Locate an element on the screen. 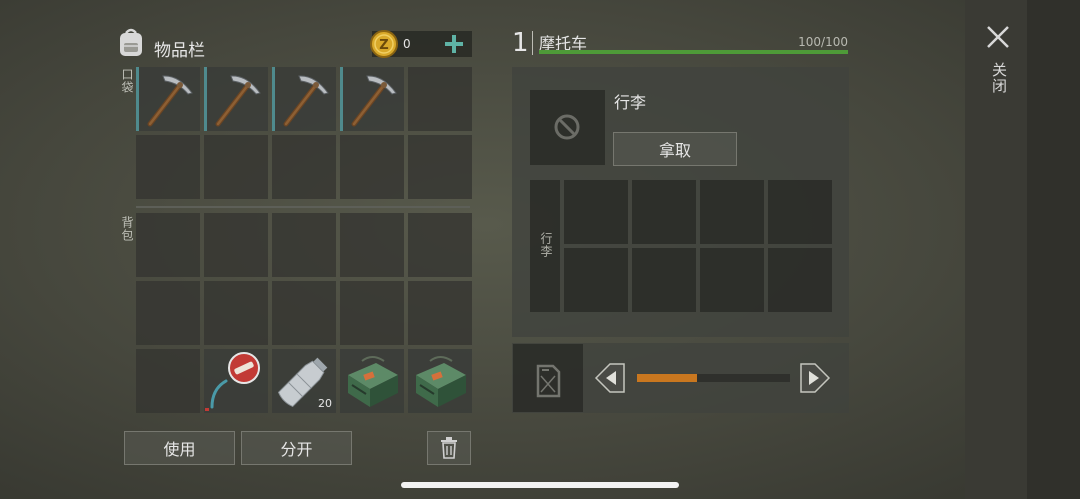  arrow-right-icon is located at coordinates (815, 378).